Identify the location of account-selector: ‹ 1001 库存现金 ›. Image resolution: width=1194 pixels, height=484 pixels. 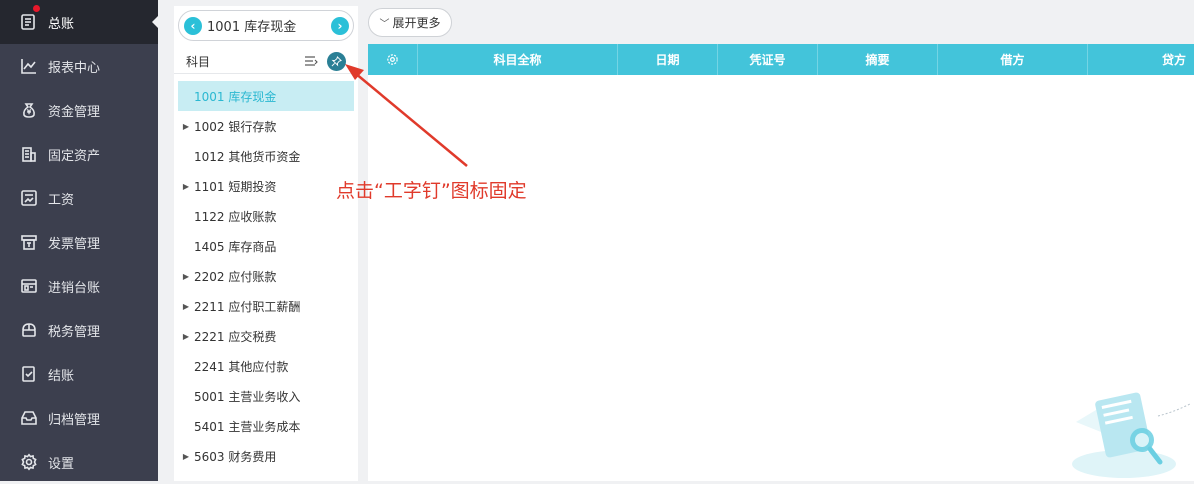
(266, 25).